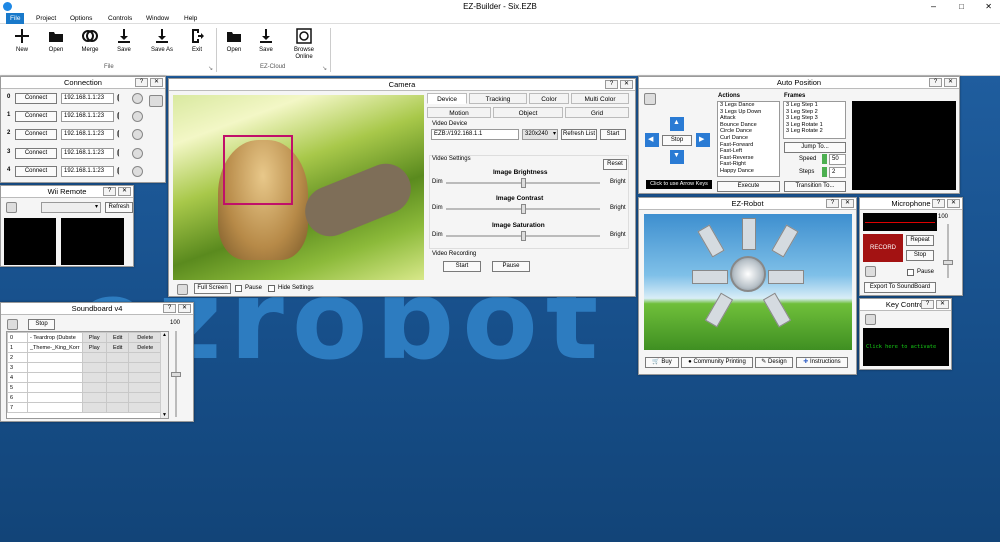  What do you see at coordinates (523, 209) in the screenshot?
I see `contrast-slider` at bounding box center [523, 209].